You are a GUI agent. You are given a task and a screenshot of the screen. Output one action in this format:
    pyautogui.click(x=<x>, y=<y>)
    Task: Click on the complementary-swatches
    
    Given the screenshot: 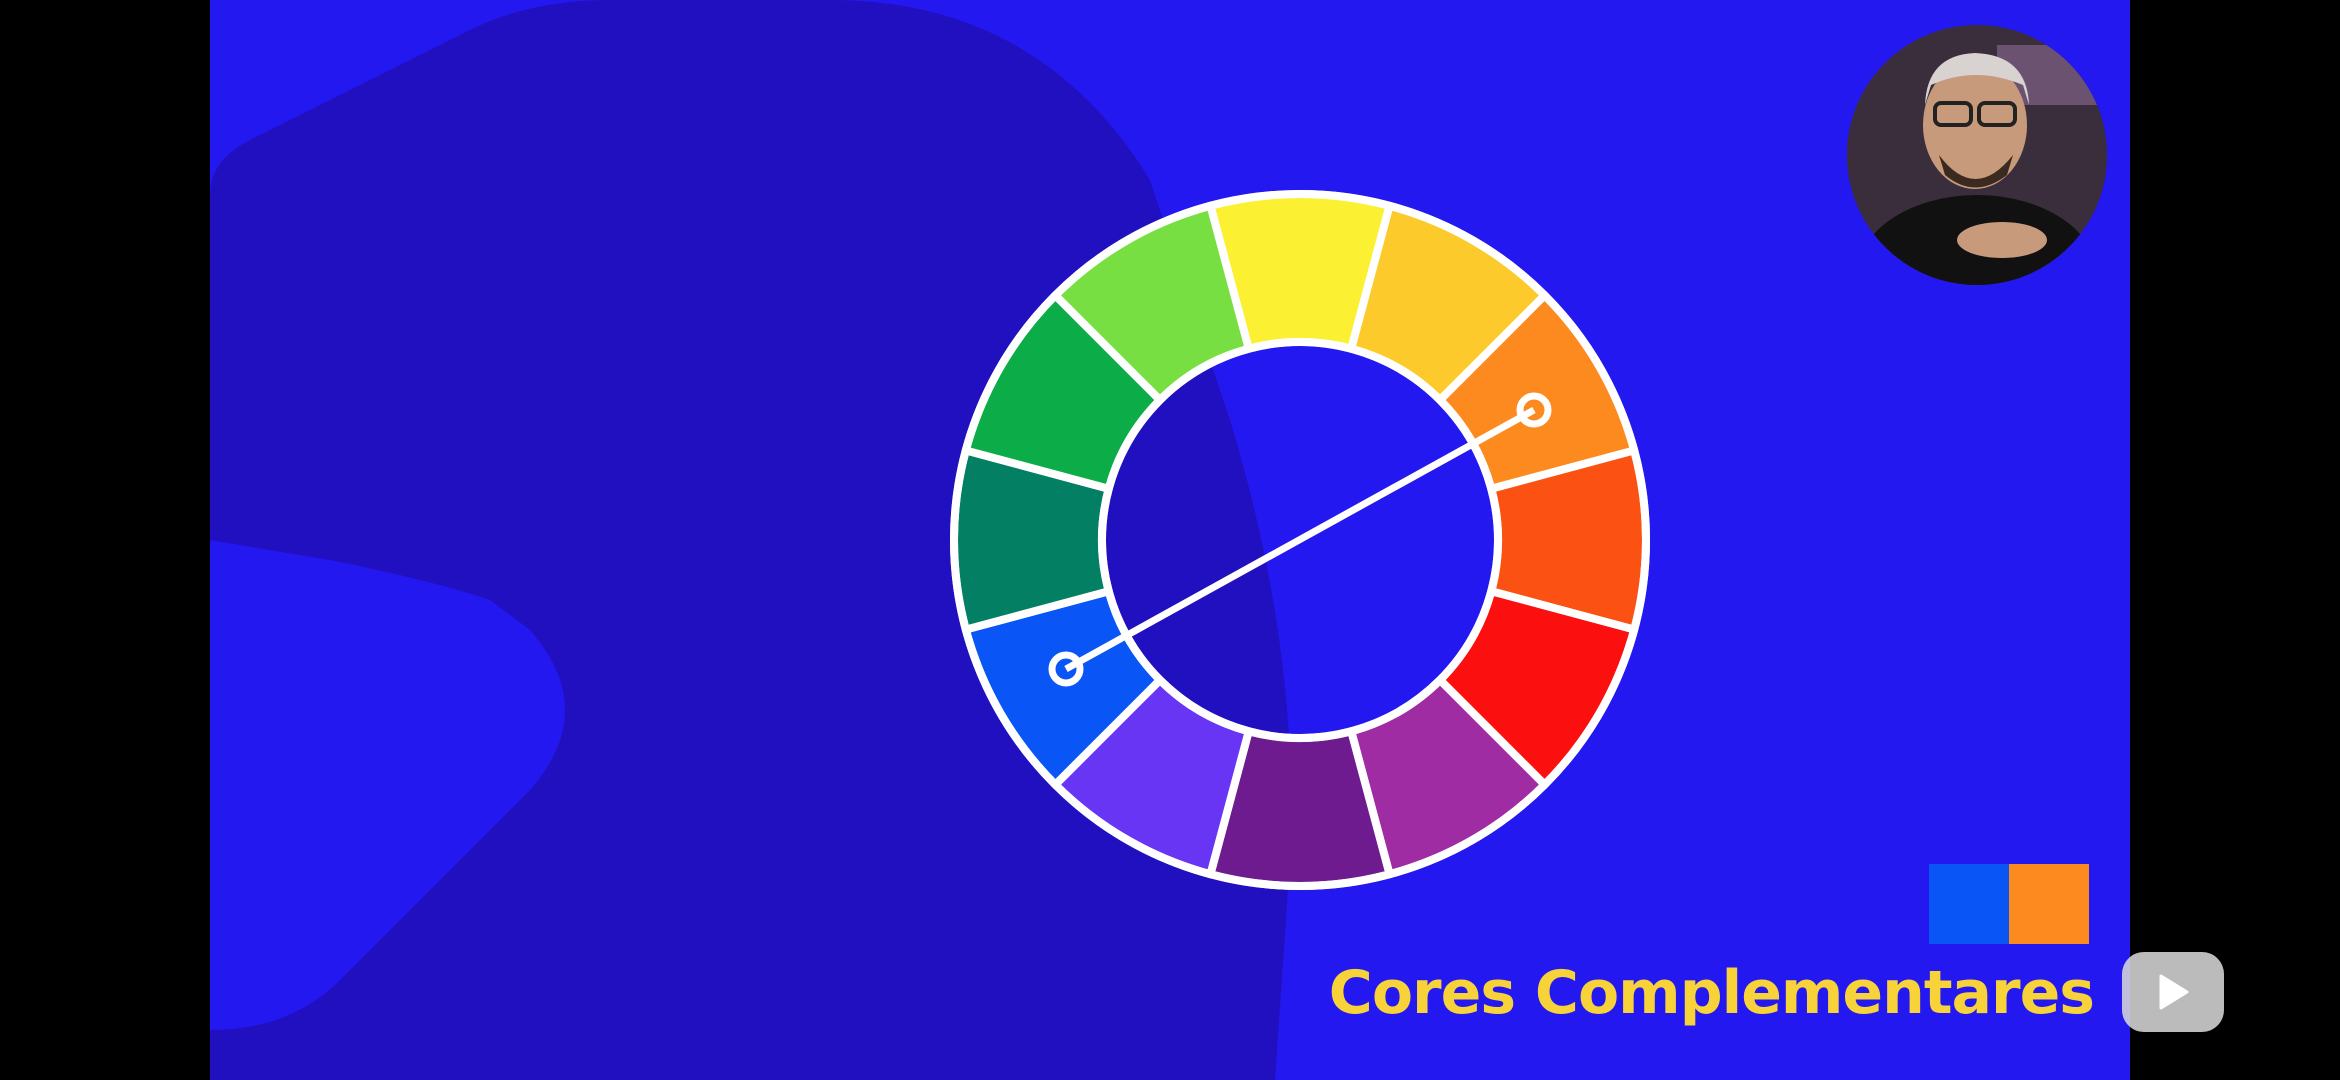 What is the action you would take?
    pyautogui.click(x=2009, y=904)
    